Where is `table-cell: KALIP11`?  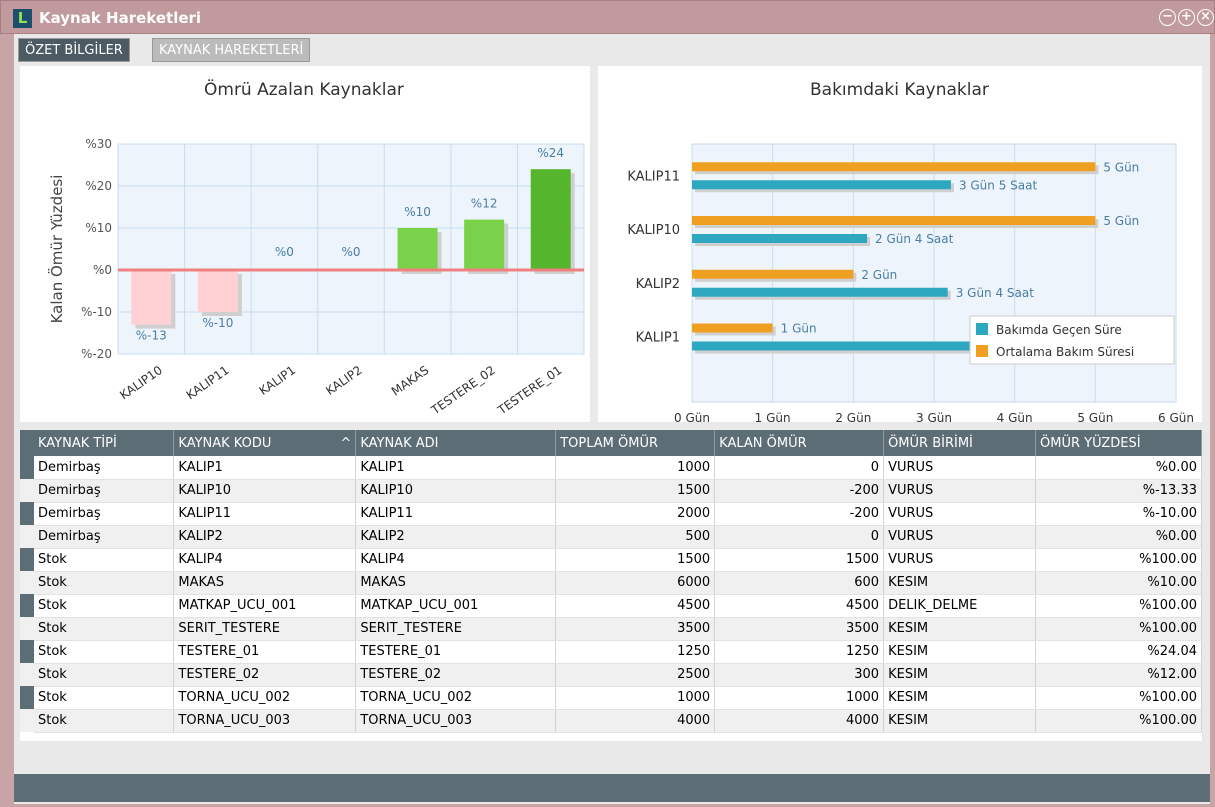 table-cell: KALIP11 is located at coordinates (265, 514).